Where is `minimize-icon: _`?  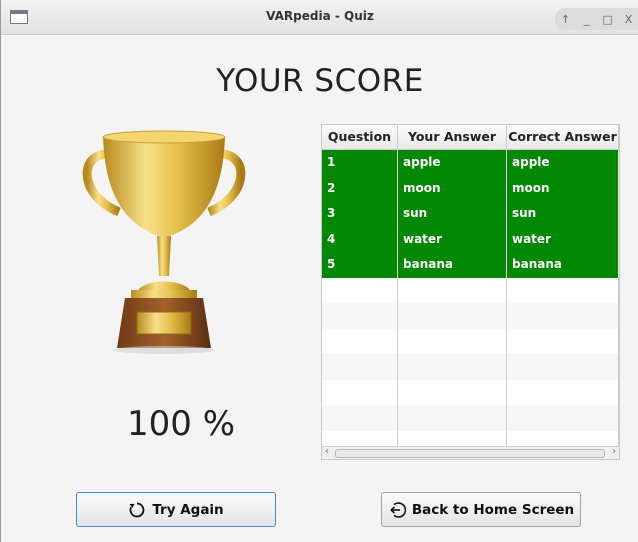 minimize-icon: _ is located at coordinates (587, 19).